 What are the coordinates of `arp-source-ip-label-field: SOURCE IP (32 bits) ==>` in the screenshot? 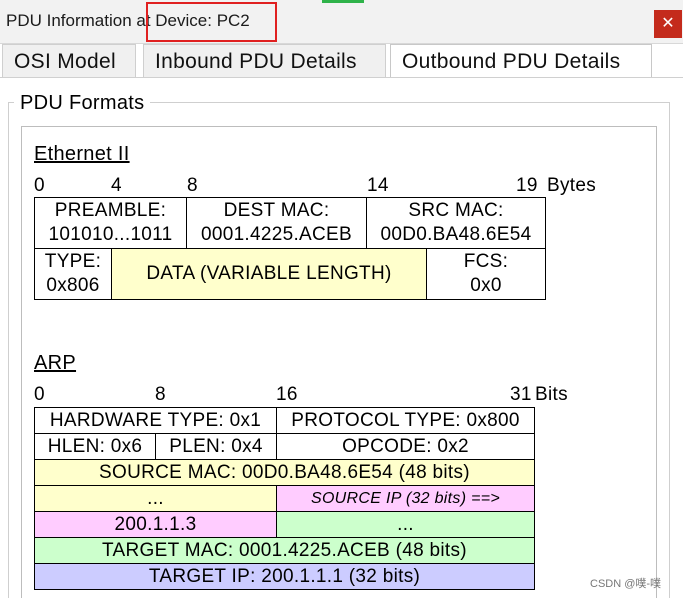 It's located at (405, 498).